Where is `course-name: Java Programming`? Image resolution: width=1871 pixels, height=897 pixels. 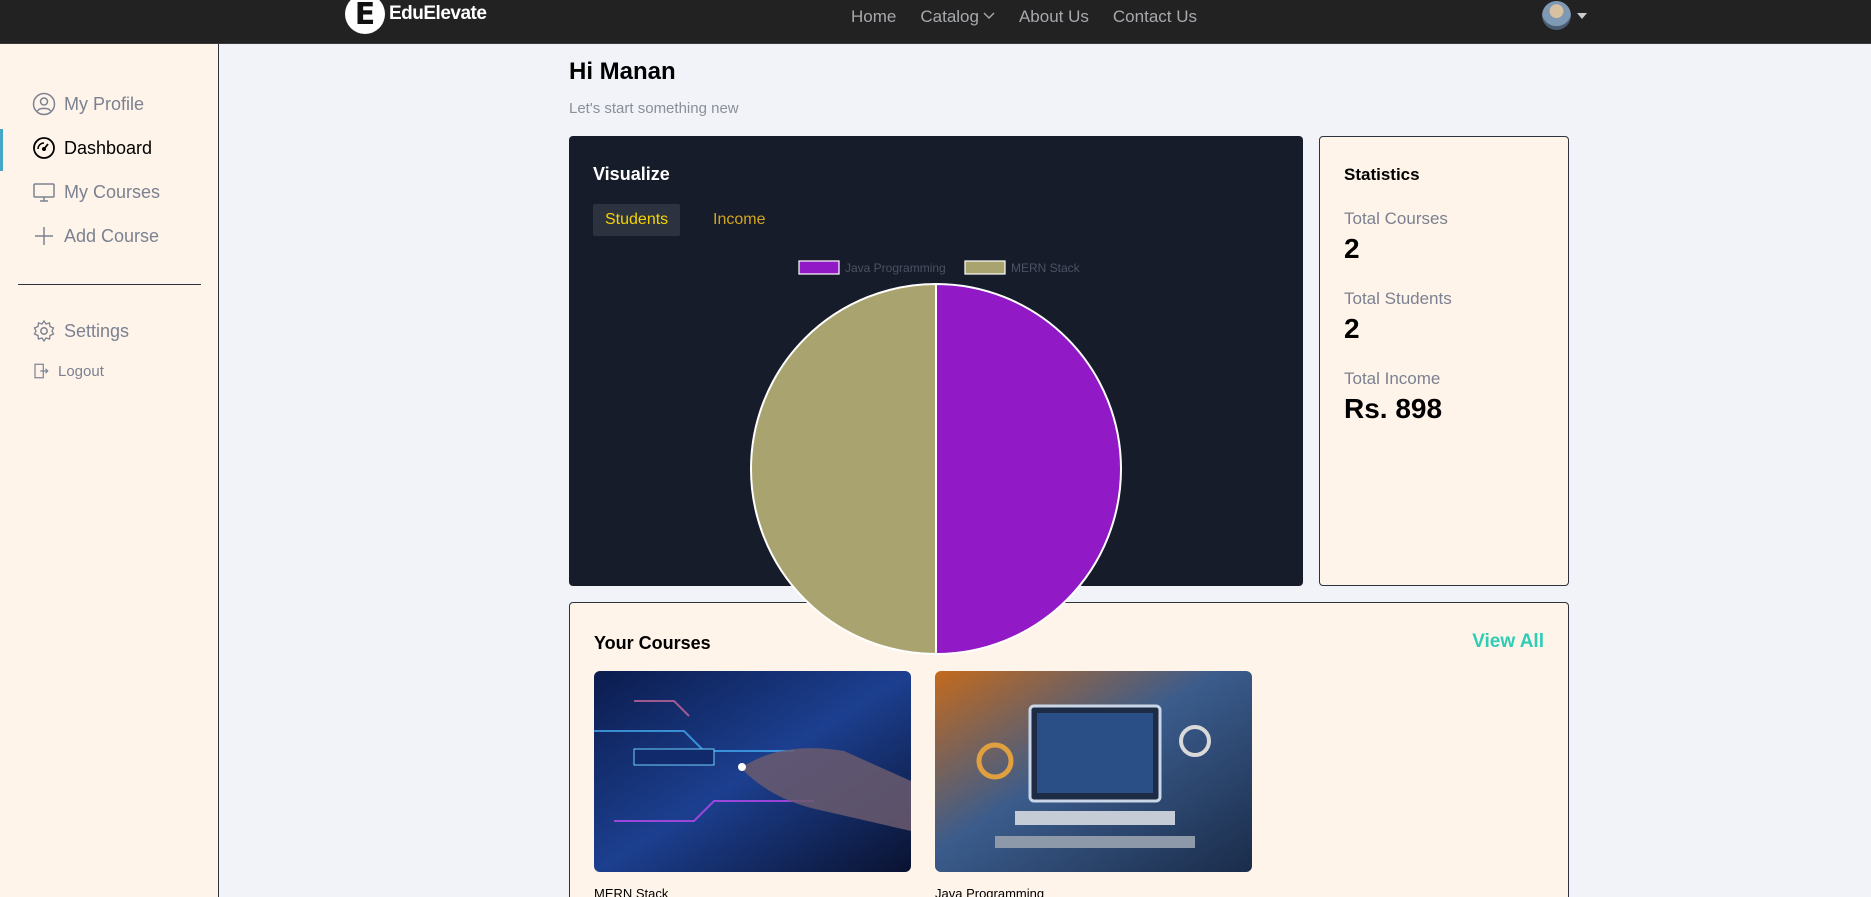 course-name: Java Programming is located at coordinates (990, 891).